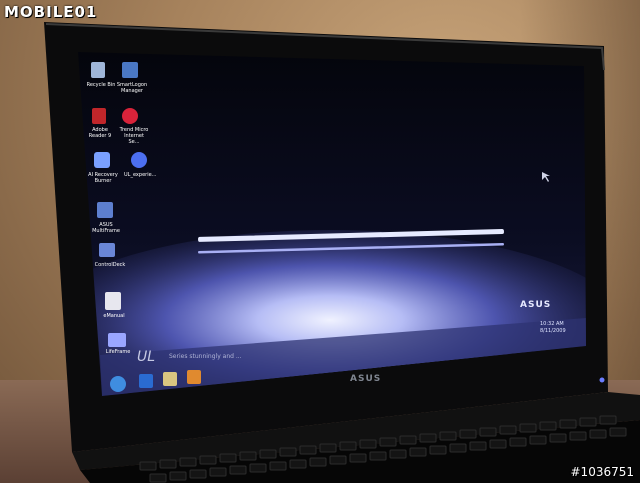  Describe the element at coordinates (536, 305) in the screenshot. I see `wallpaper-brand: ASUS` at that location.